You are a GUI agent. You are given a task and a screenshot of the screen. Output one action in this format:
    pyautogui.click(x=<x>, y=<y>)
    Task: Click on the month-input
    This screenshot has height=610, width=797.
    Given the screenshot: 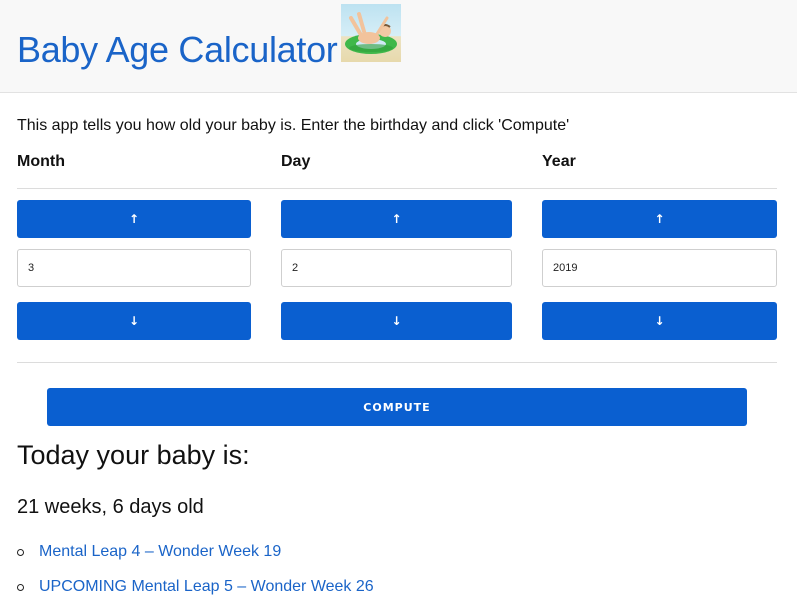 What is the action you would take?
    pyautogui.click(x=134, y=268)
    